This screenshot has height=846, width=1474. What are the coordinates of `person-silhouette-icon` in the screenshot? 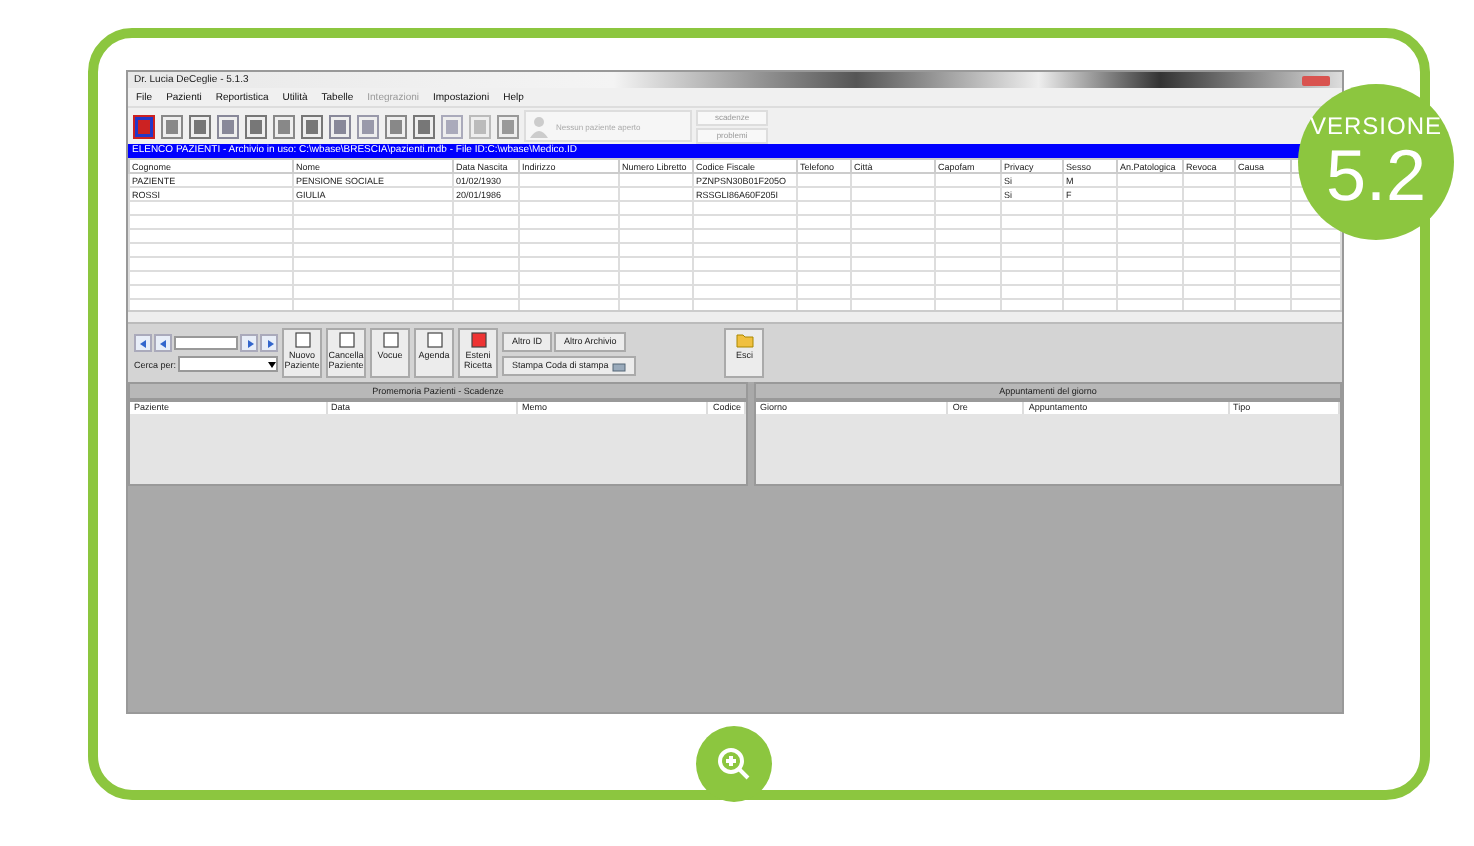 It's located at (539, 126).